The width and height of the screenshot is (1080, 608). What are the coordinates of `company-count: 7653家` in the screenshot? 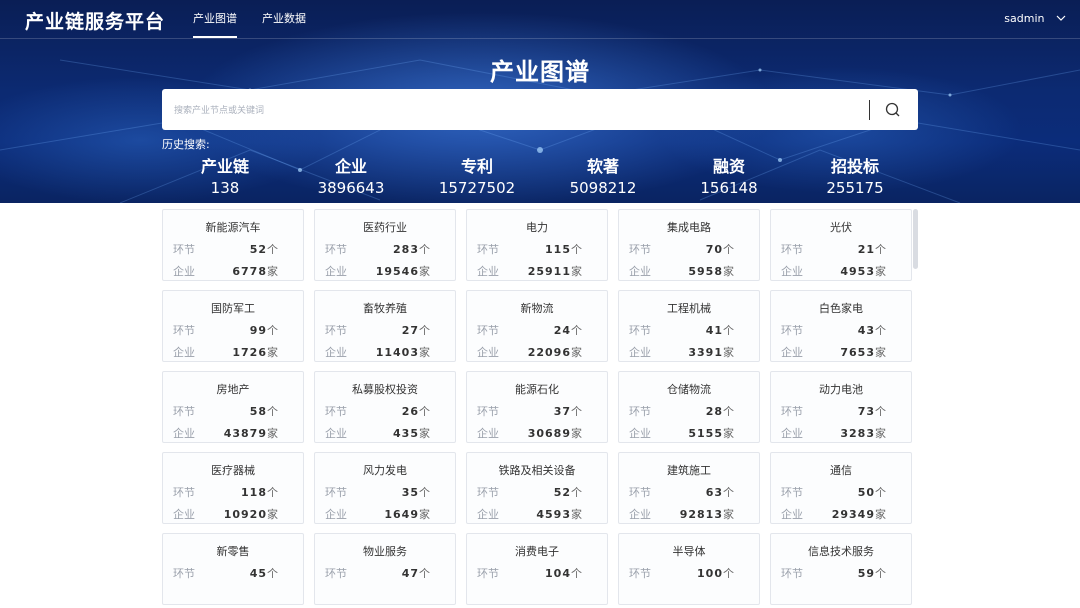 It's located at (863, 352).